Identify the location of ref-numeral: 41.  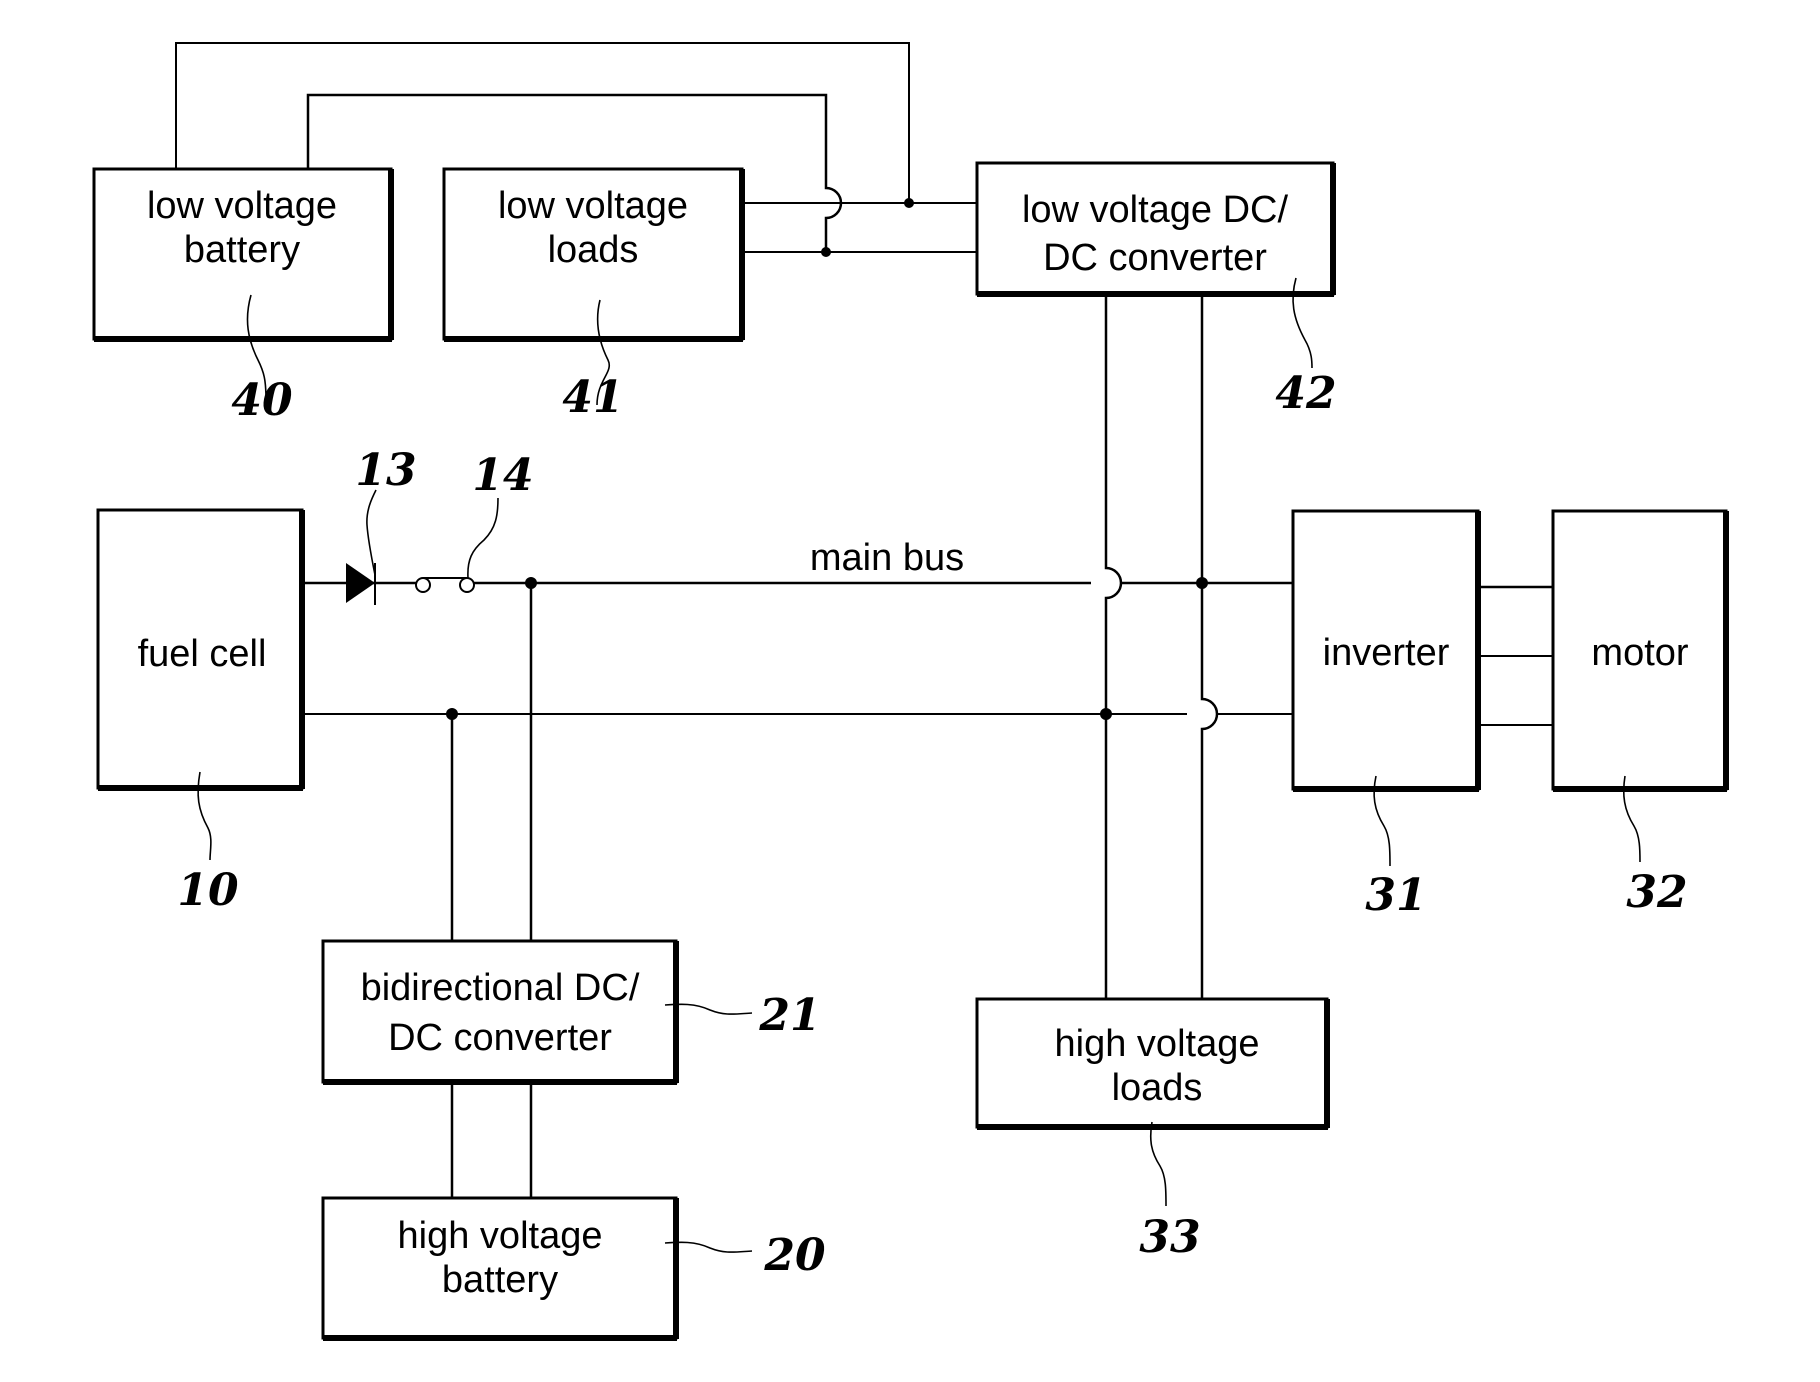
(592, 397).